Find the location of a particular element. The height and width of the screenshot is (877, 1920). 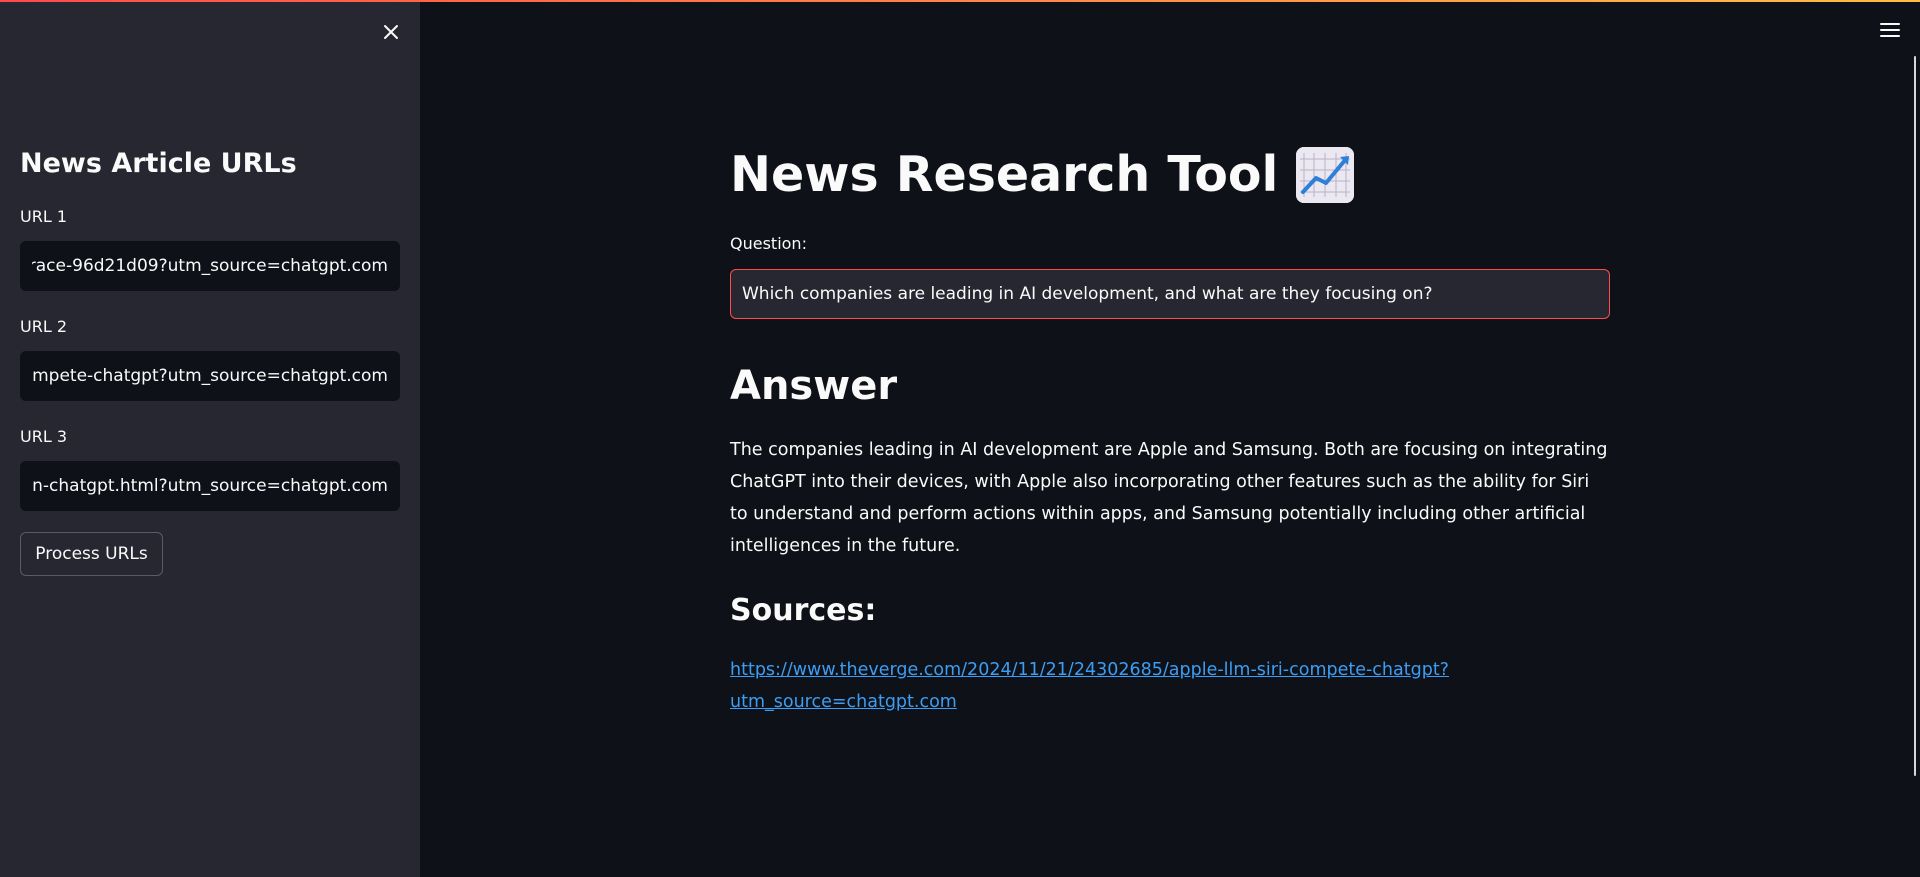

url-1-input is located at coordinates (210, 266).